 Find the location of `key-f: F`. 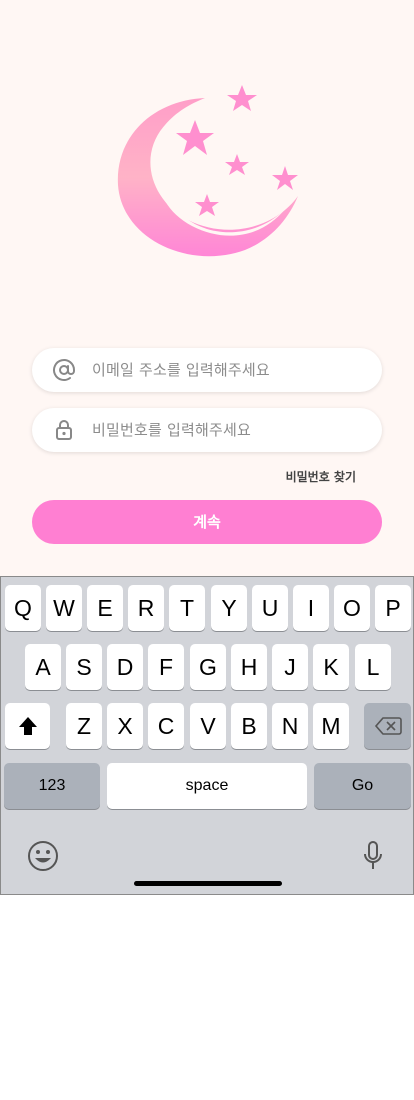

key-f: F is located at coordinates (166, 667).